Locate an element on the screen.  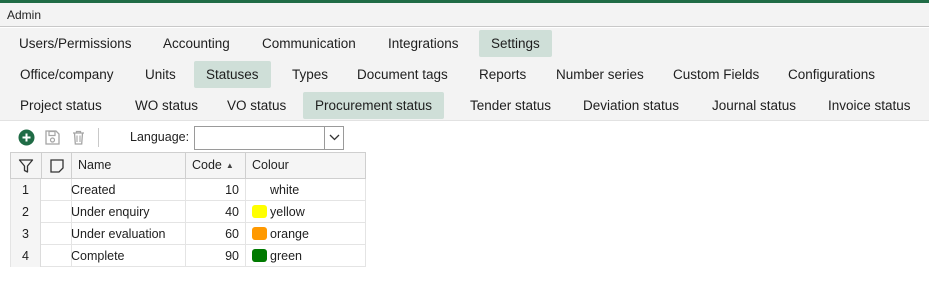
save-icon is located at coordinates (52, 137).